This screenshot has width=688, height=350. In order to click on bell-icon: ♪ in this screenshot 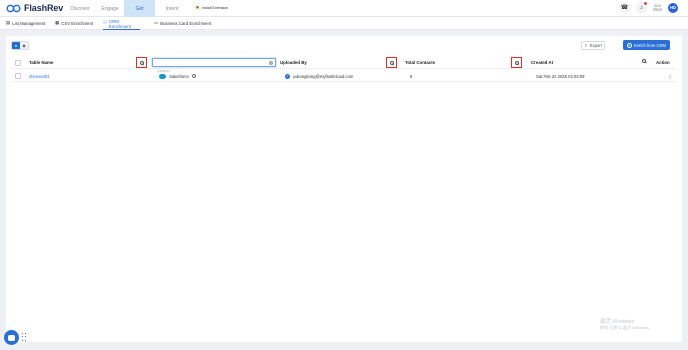, I will do `click(641, 7)`.